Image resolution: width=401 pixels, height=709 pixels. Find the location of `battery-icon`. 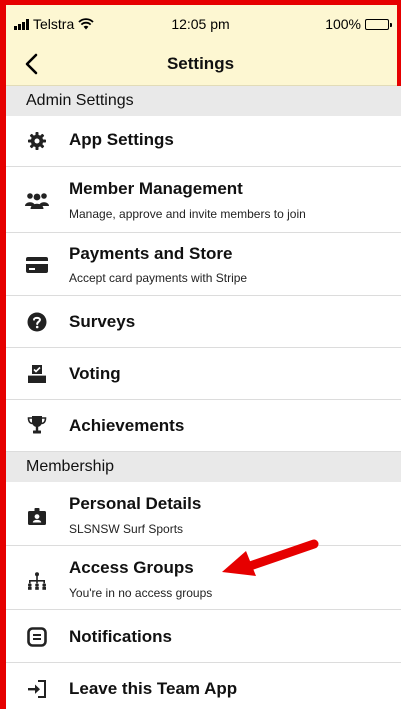

battery-icon is located at coordinates (378, 24).